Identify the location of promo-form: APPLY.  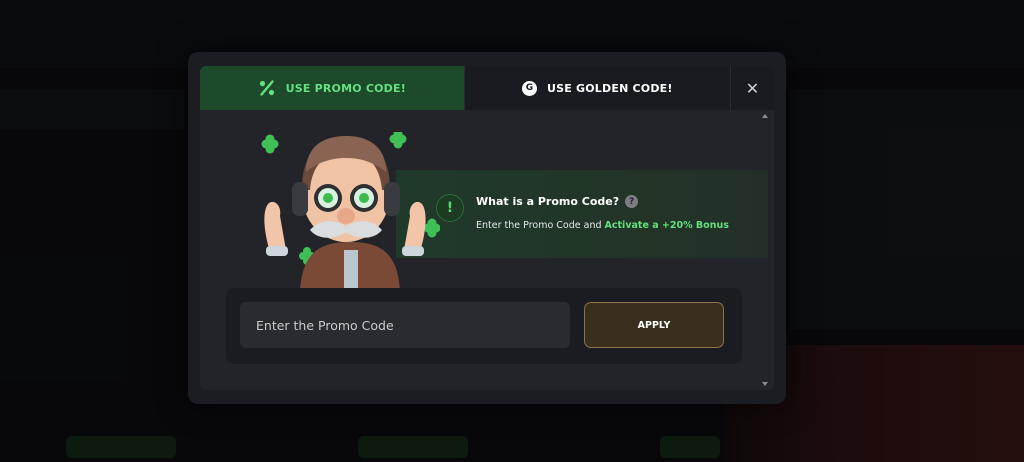
(484, 326).